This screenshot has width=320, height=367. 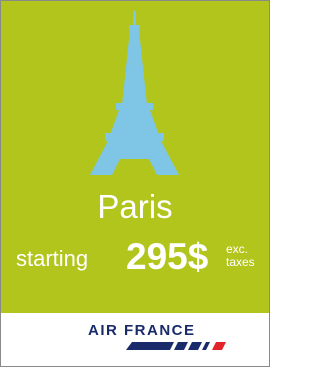 I want to click on price-note: exc. taxes, so click(x=247, y=256).